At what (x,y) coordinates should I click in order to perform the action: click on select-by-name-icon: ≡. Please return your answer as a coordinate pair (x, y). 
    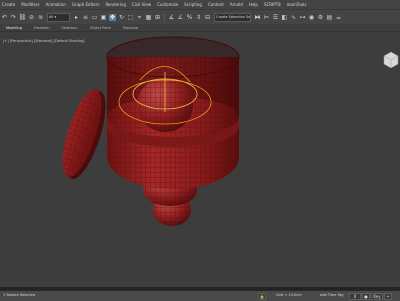
    Looking at the image, I should click on (85, 17).